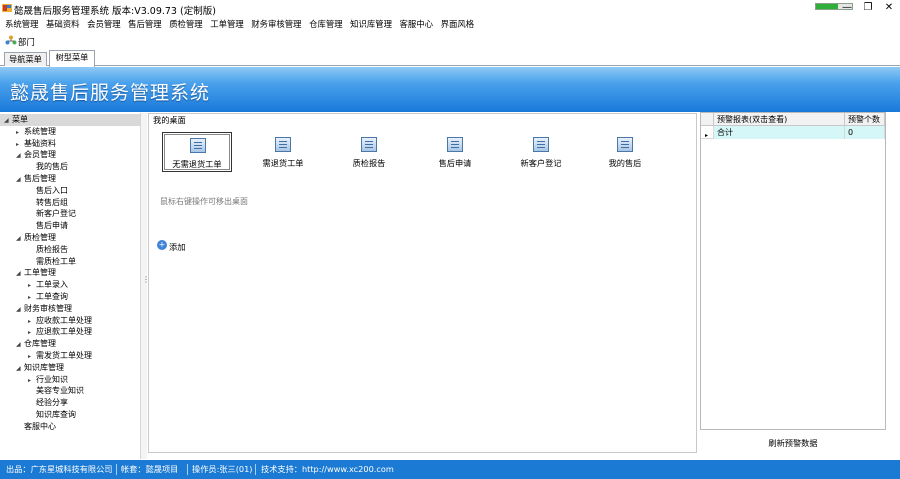  What do you see at coordinates (19, 24) in the screenshot?
I see `menu-system: 系统管理` at bounding box center [19, 24].